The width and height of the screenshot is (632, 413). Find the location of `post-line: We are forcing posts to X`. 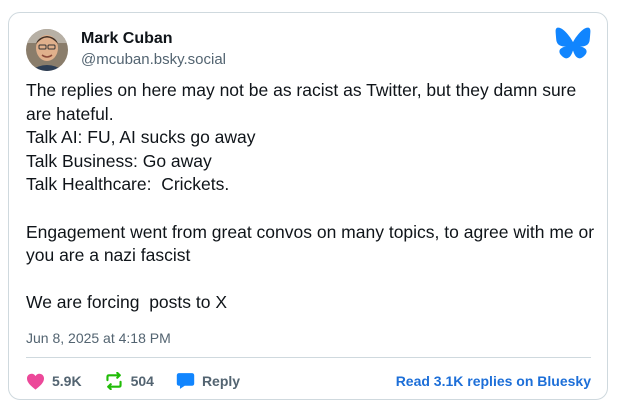

post-line: We are forcing posts to X is located at coordinates (127, 302).